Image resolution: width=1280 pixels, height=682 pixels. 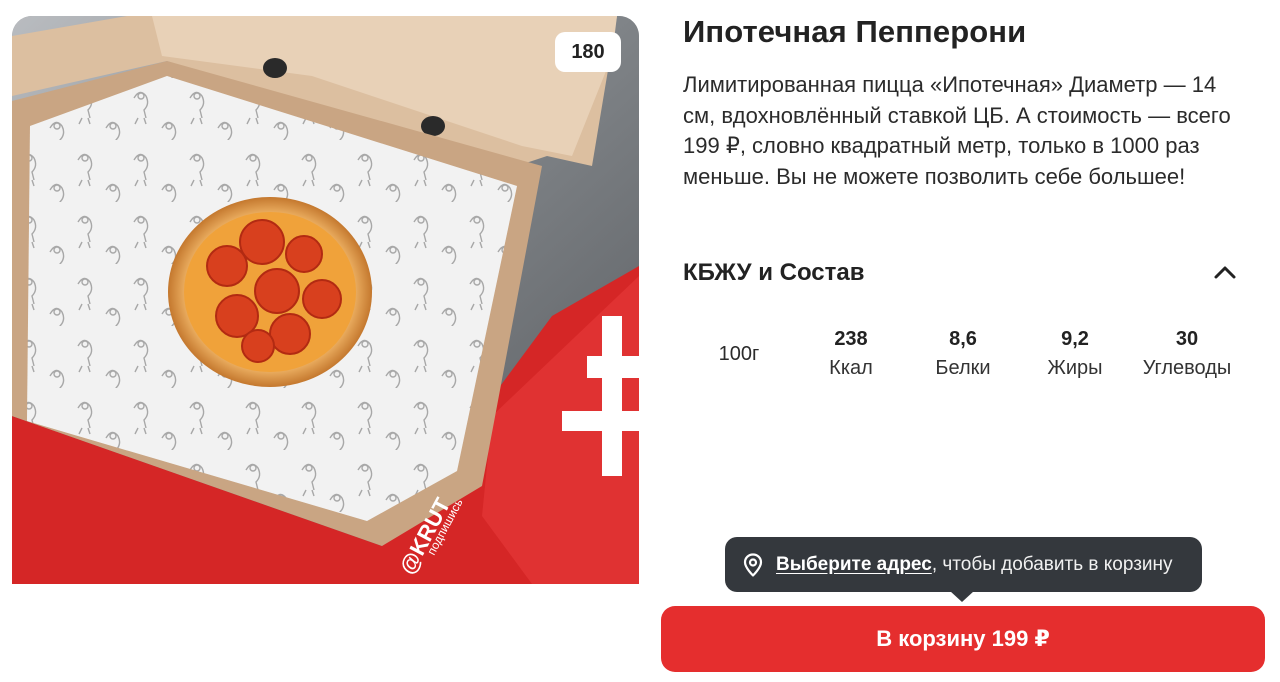 I want to click on nutrition-section-title: КБЖУ и Состав, so click(x=774, y=272).